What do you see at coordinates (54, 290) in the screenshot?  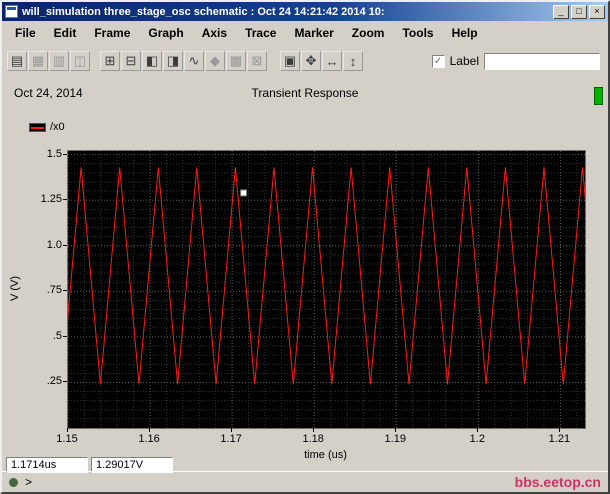 I see `y-tick-label: .75` at bounding box center [54, 290].